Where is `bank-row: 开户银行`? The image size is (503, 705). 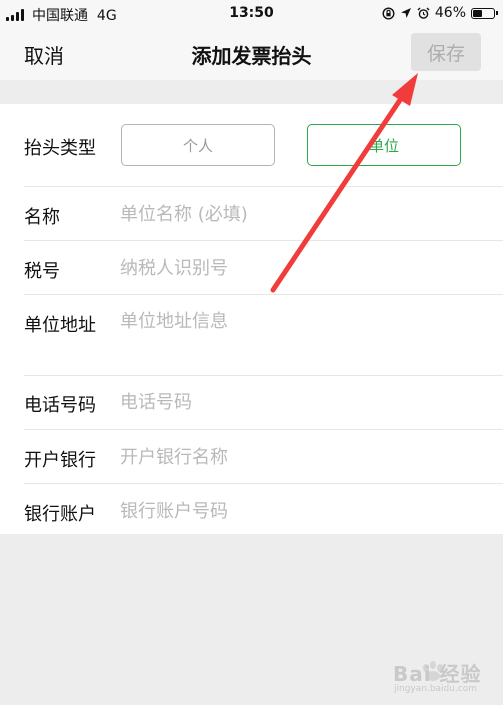
bank-row: 开户银行 is located at coordinates (251, 456).